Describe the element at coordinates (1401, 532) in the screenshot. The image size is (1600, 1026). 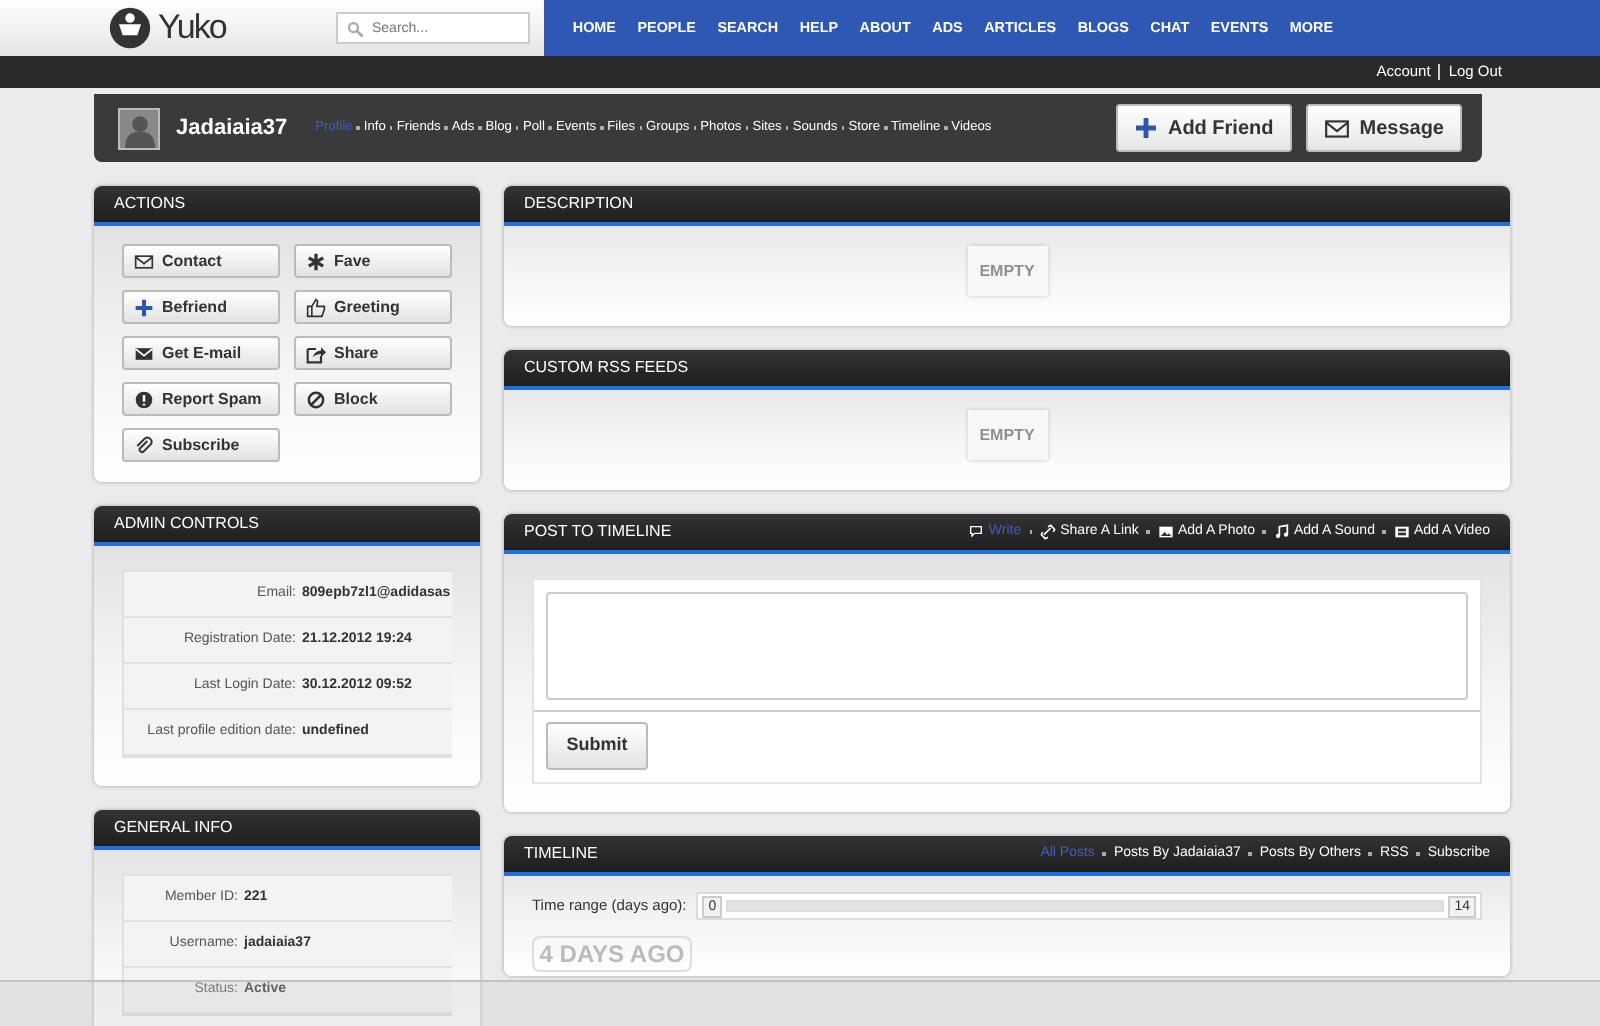
I see `film-icon` at that location.